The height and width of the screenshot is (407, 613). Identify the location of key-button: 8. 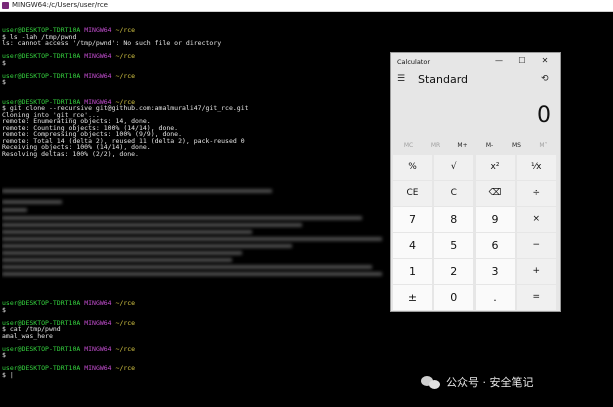
(454, 219).